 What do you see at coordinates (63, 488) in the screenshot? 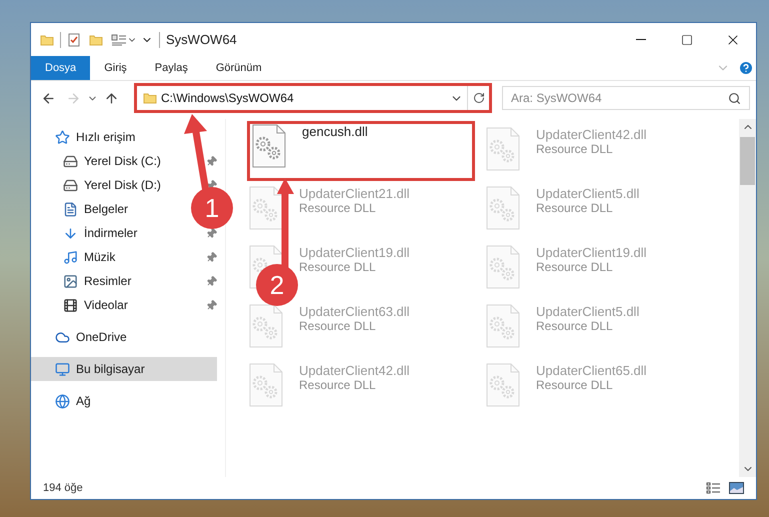
I see `item-count: 194 öğe` at bounding box center [63, 488].